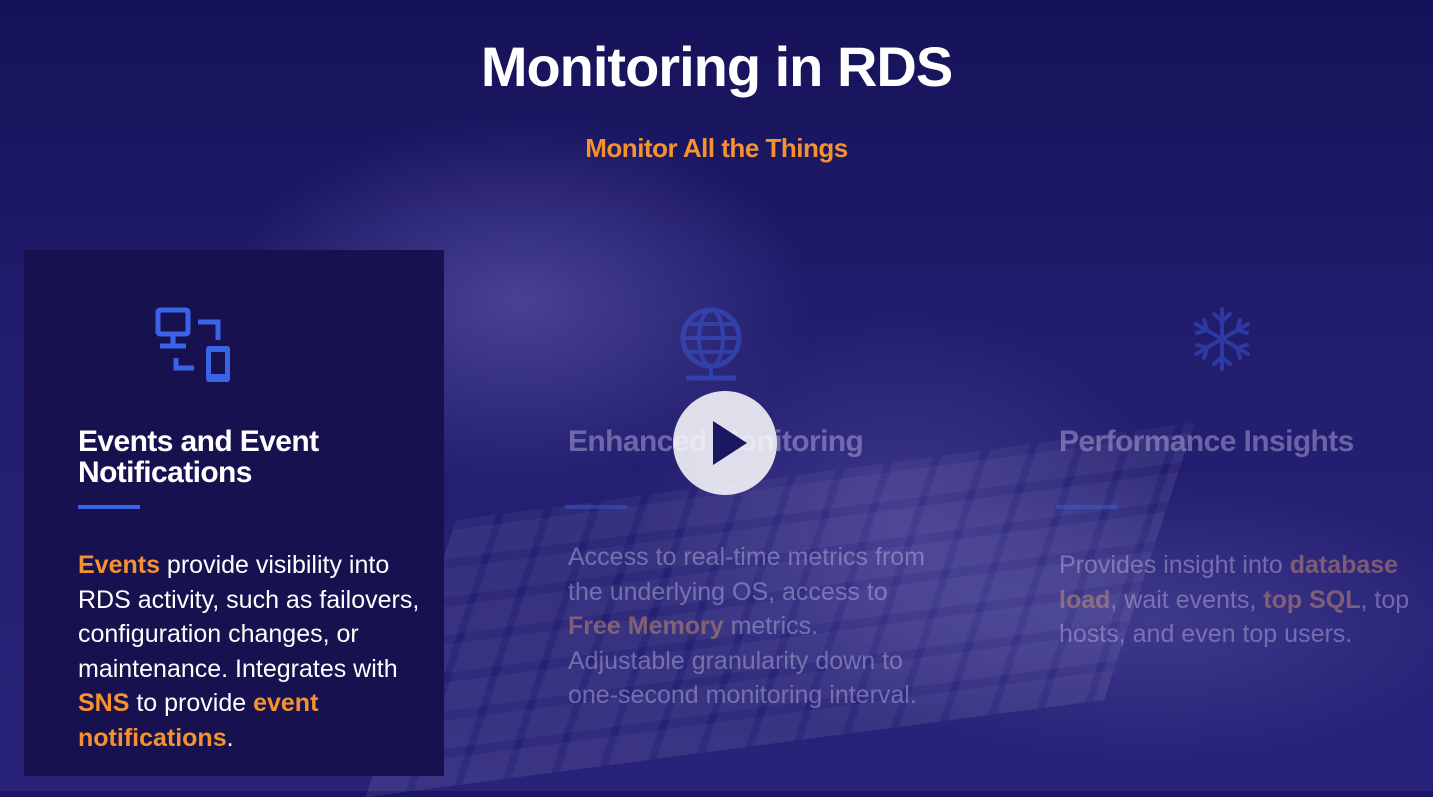 Image resolution: width=1433 pixels, height=797 pixels. What do you see at coordinates (191, 703) in the screenshot?
I see `body-text: to provide` at bounding box center [191, 703].